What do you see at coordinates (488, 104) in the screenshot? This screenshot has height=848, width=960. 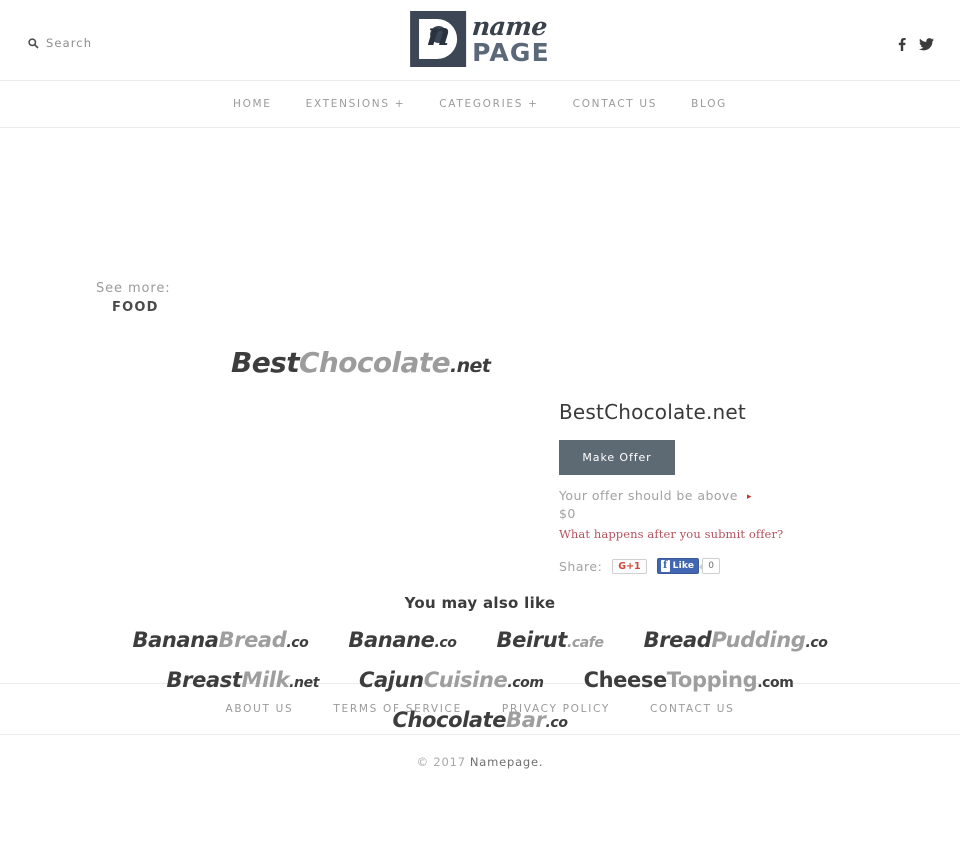 I see `nav-item-categories: CATEGORIES +` at bounding box center [488, 104].